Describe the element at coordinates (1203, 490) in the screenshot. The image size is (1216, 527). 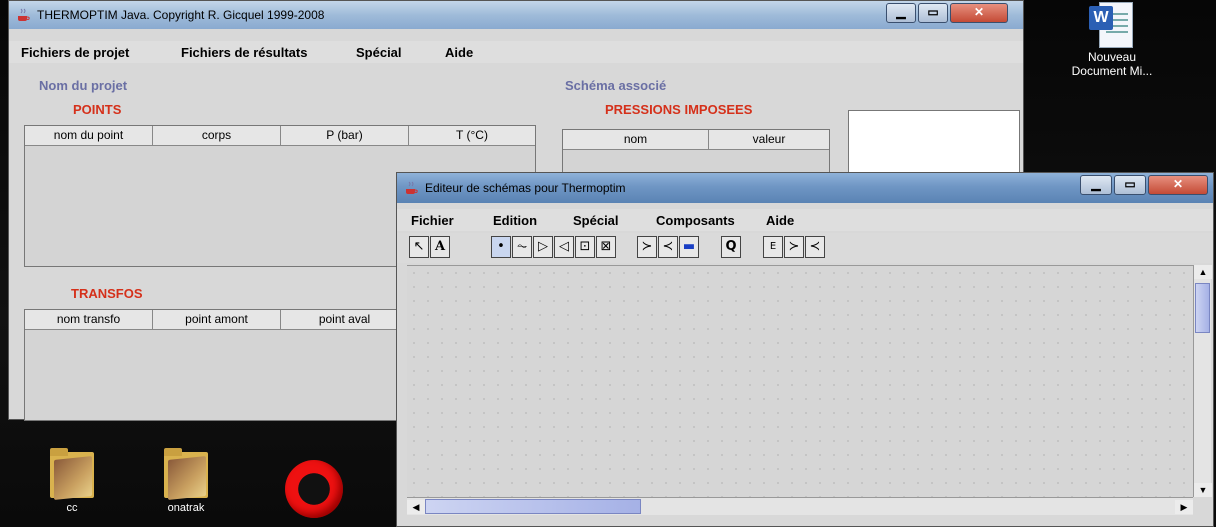
I see `scroll-down-arrow: ▼` at that location.